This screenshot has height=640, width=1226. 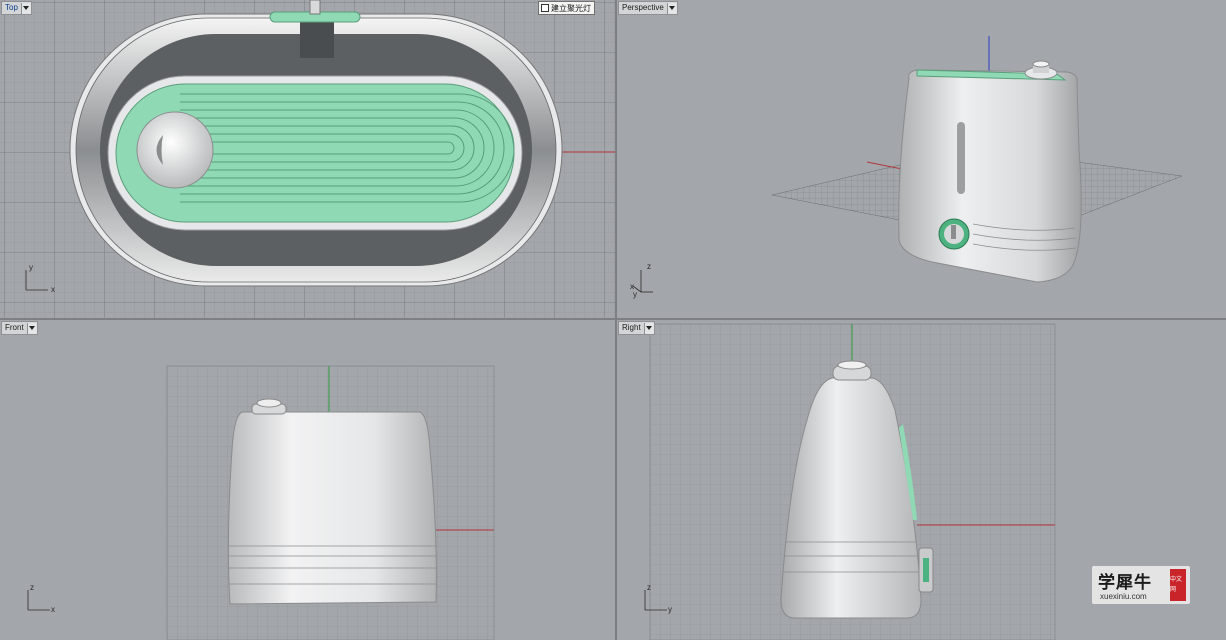 I want to click on tab-top-viewport: Top, so click(x=16, y=8).